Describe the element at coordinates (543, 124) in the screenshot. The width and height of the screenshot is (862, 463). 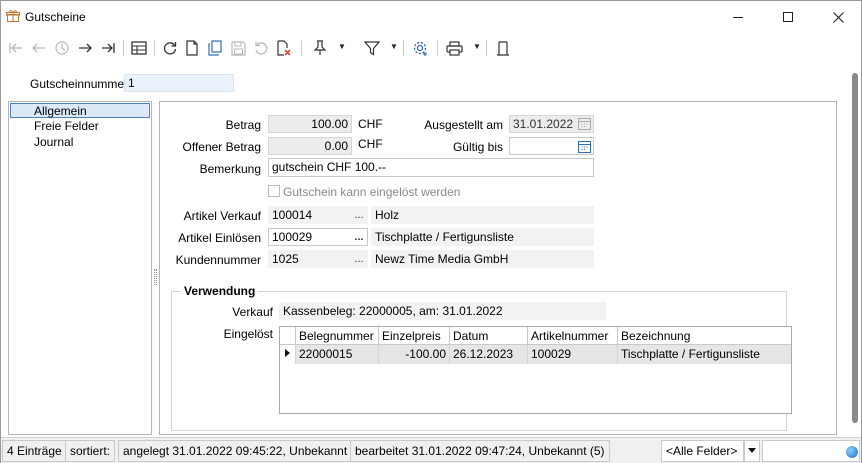
I see `ausgestellt-value: 31.01.2022` at that location.